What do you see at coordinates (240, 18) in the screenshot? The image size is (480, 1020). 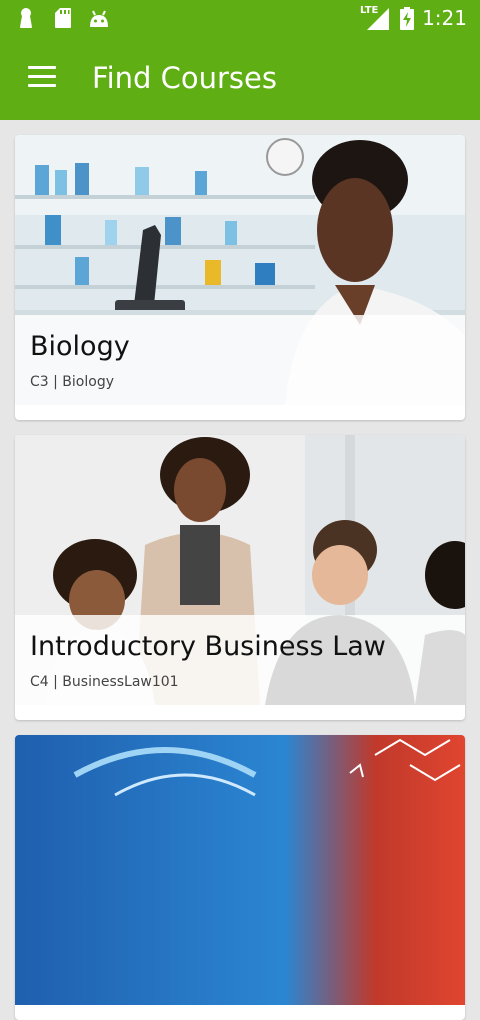 I see `status-bar: LTE 1:21` at bounding box center [240, 18].